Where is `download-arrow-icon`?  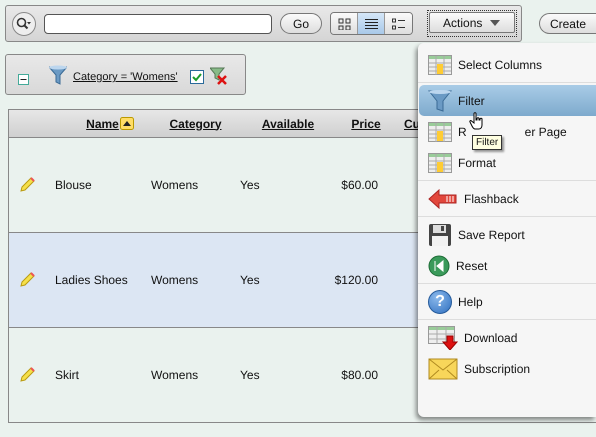
download-arrow-icon is located at coordinates (443, 338).